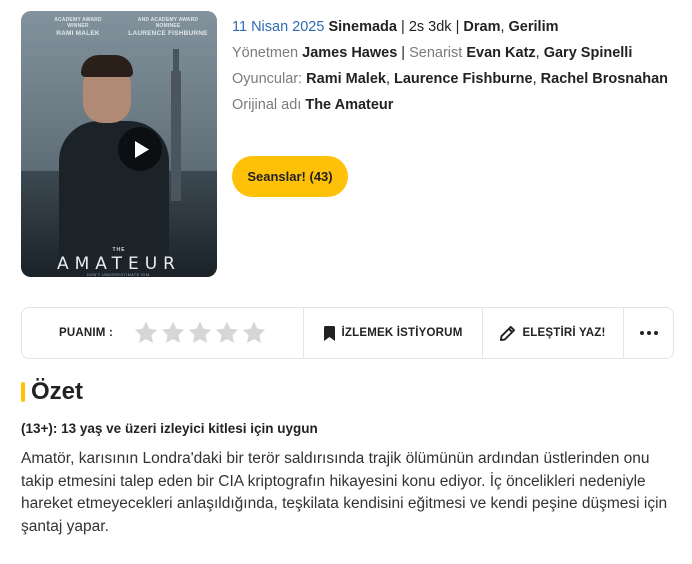 The image size is (692, 564). What do you see at coordinates (265, 53) in the screenshot?
I see `director-label: Yönetmen` at bounding box center [265, 53].